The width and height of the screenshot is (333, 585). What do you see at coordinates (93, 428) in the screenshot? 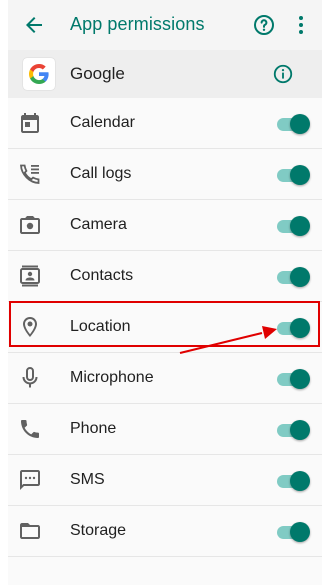
I see `permission-label: Phone` at bounding box center [93, 428].